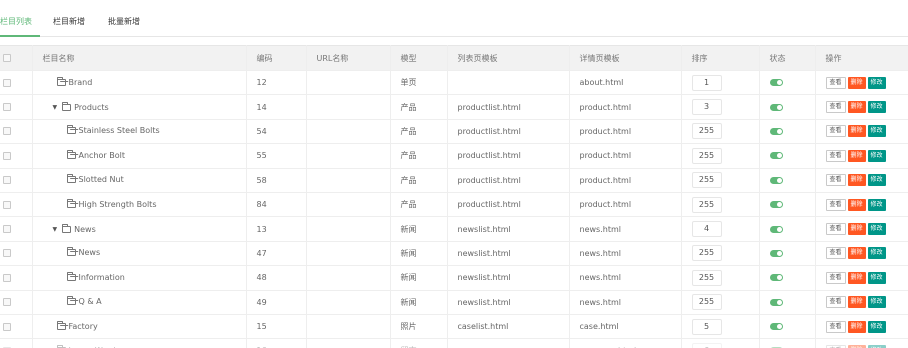  What do you see at coordinates (84, 276) in the screenshot?
I see `category-name: Information` at bounding box center [84, 276].